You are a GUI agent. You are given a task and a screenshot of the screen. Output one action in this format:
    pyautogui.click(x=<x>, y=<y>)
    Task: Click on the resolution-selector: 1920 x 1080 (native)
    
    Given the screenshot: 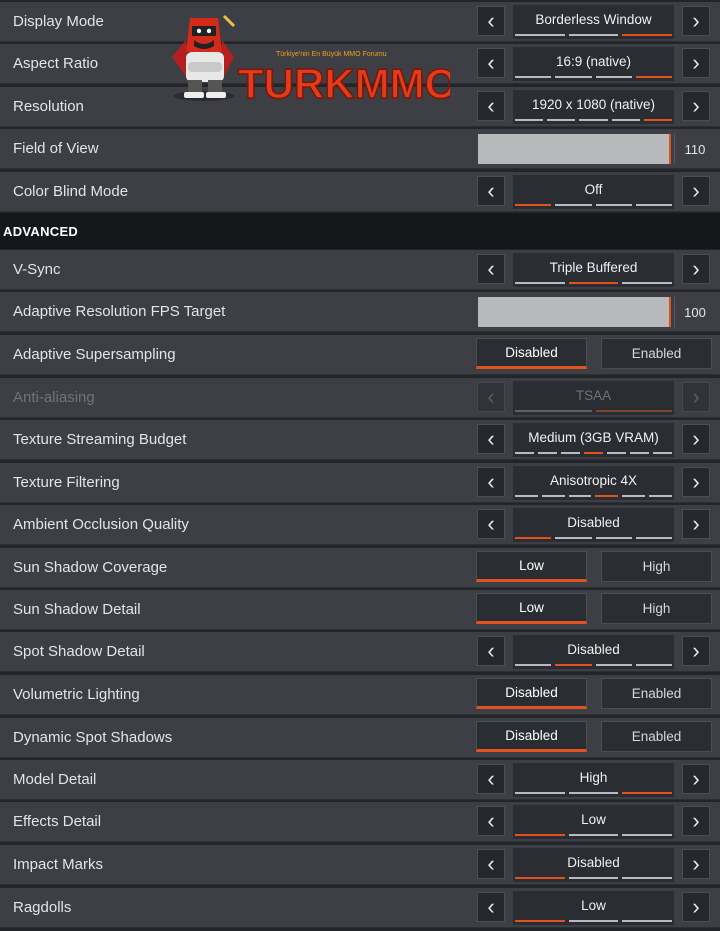 What is the action you would take?
    pyautogui.click(x=593, y=107)
    